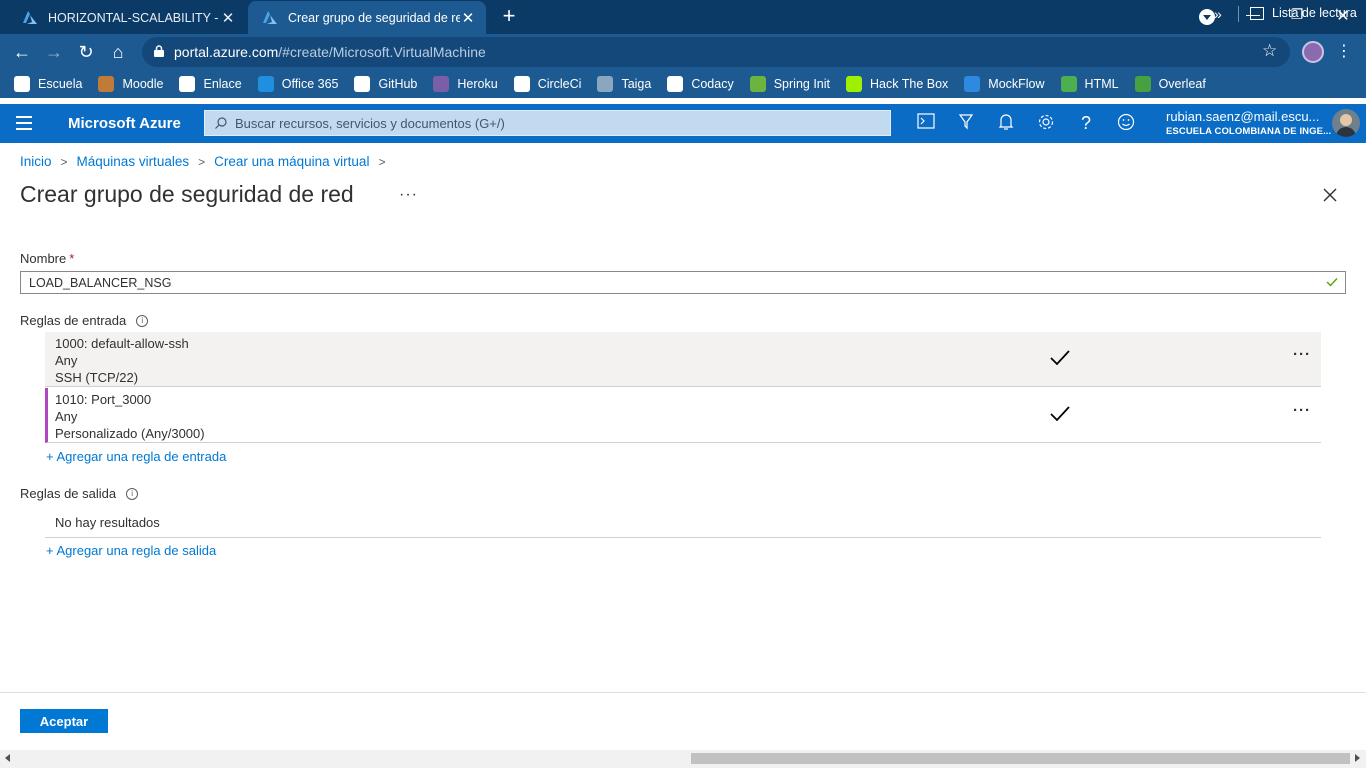 Image resolution: width=1366 pixels, height=768 pixels. What do you see at coordinates (310, 84) in the screenshot?
I see `bookmark-label: Office 365` at bounding box center [310, 84].